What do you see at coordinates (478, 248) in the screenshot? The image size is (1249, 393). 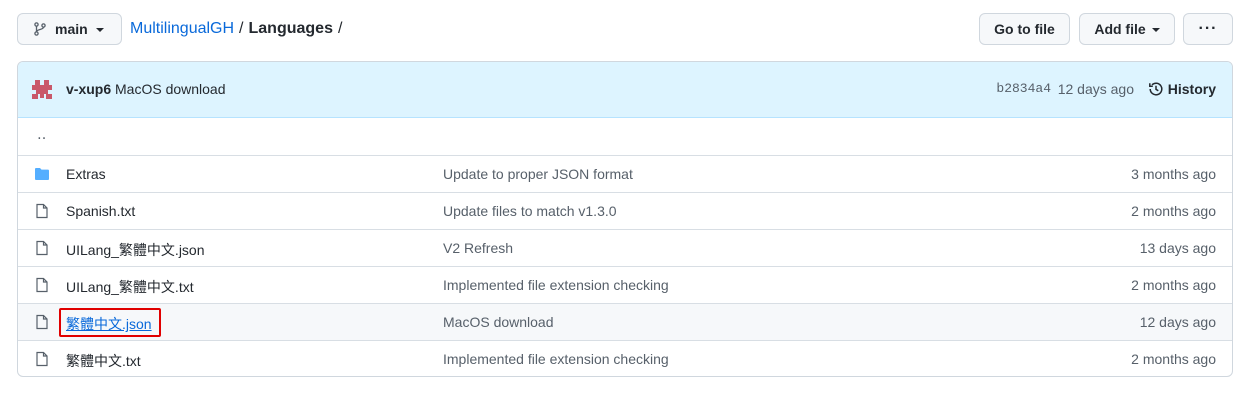 I see `file-commit-message-link: V2 Refresh` at bounding box center [478, 248].